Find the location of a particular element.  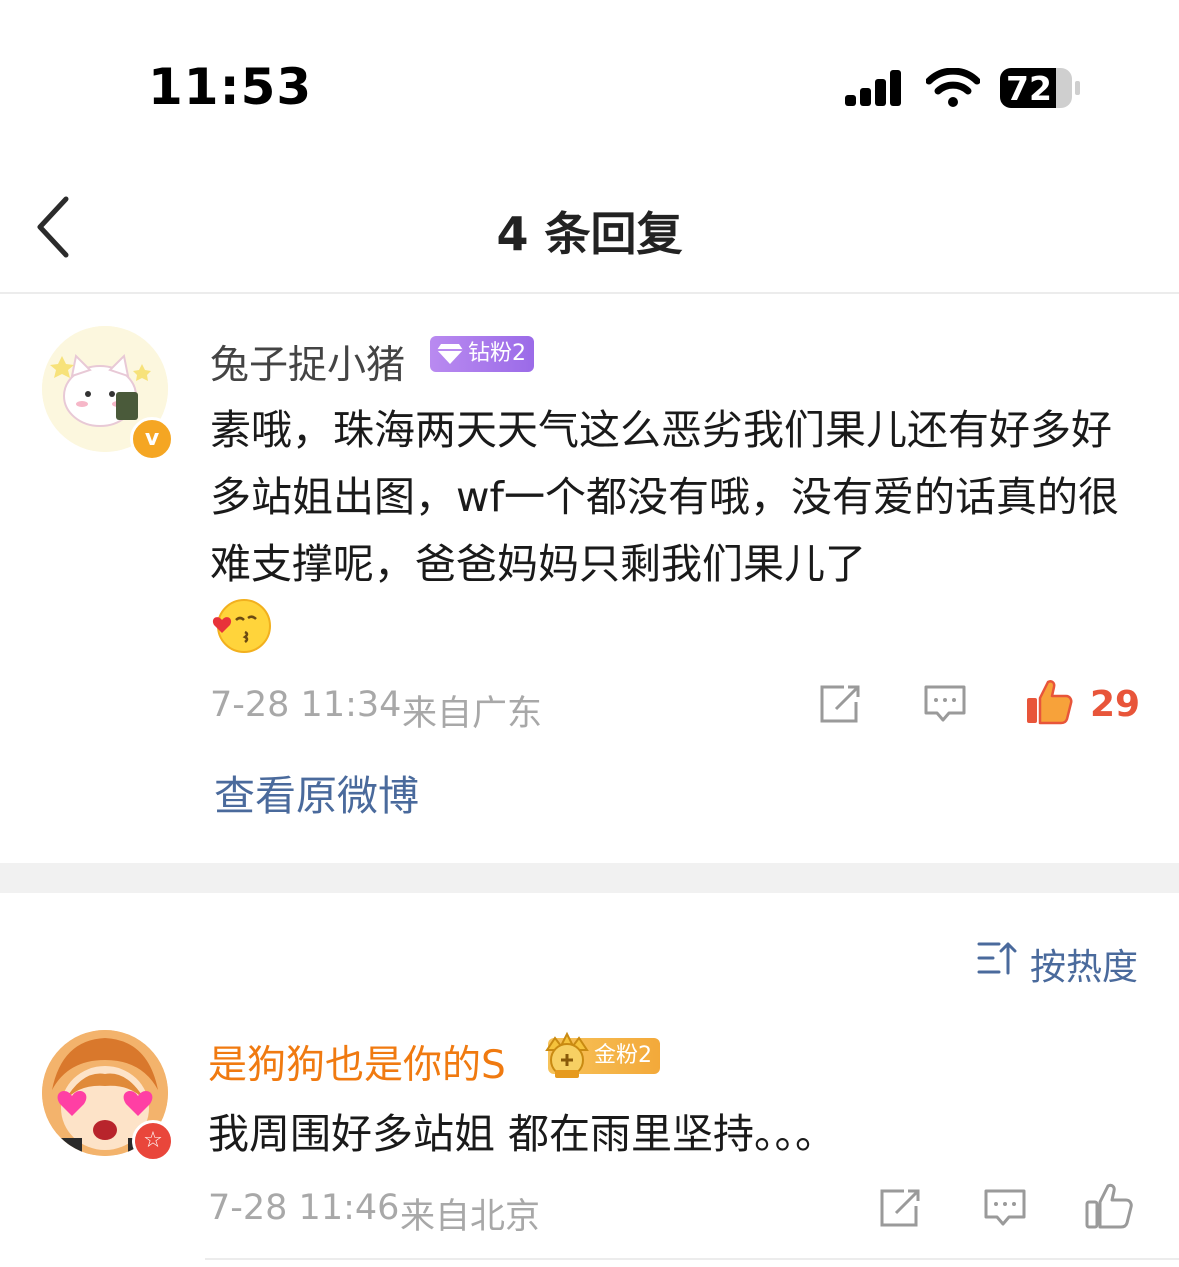

kissing-face-emoji-icon is located at coordinates (241, 626).